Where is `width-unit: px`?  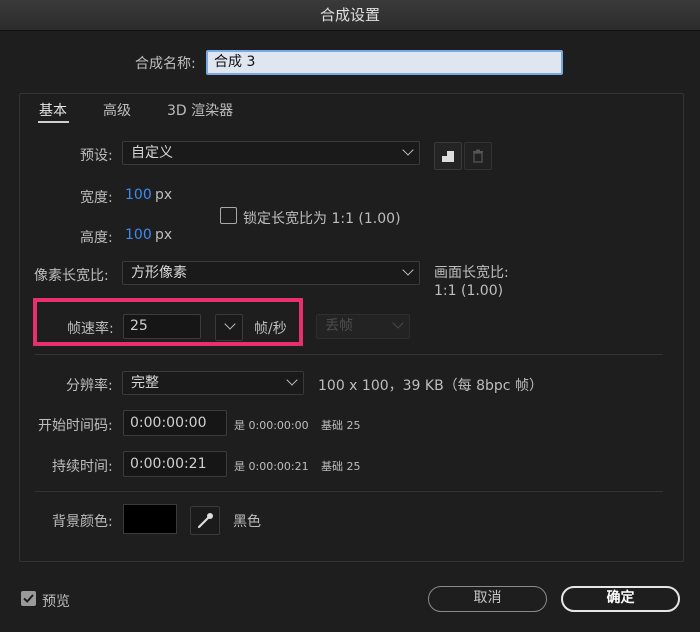
width-unit: px is located at coordinates (164, 195).